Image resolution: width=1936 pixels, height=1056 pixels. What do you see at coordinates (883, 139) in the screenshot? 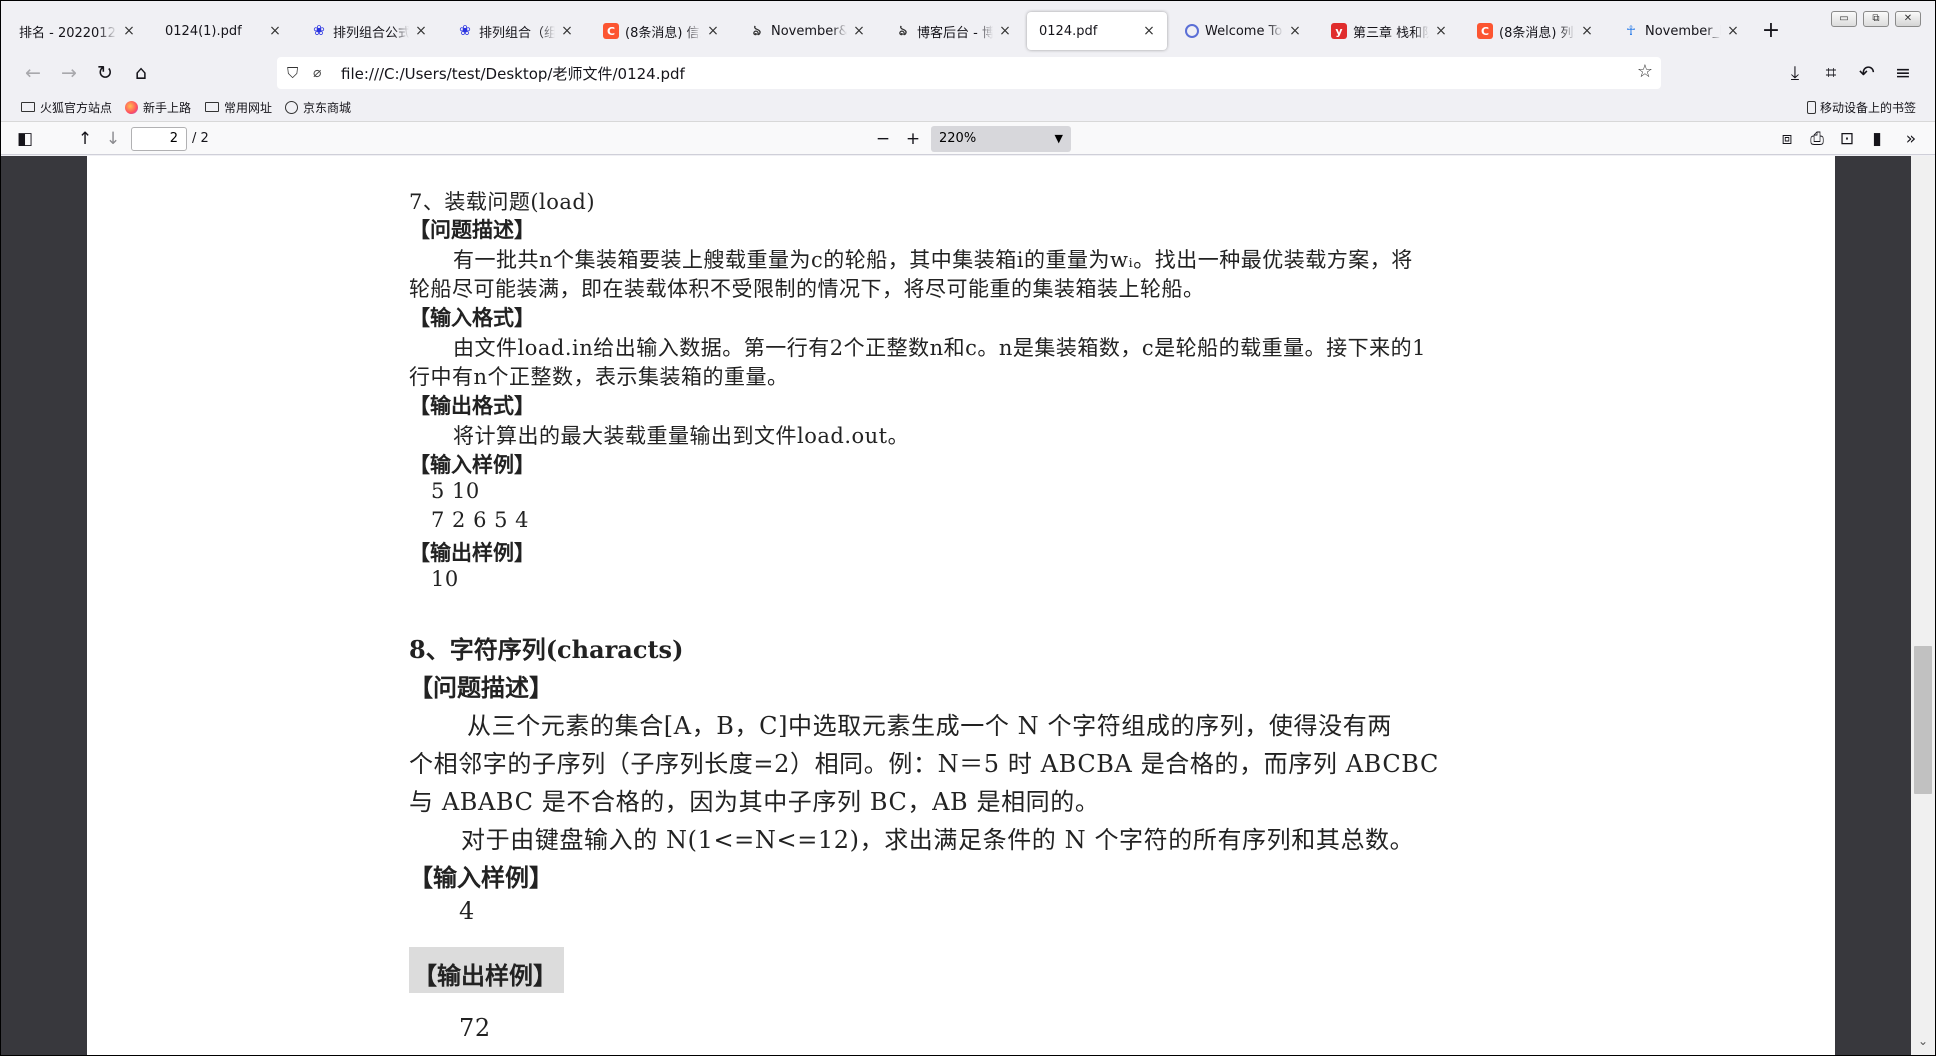
I see `zoom-out-icon: −` at bounding box center [883, 139].